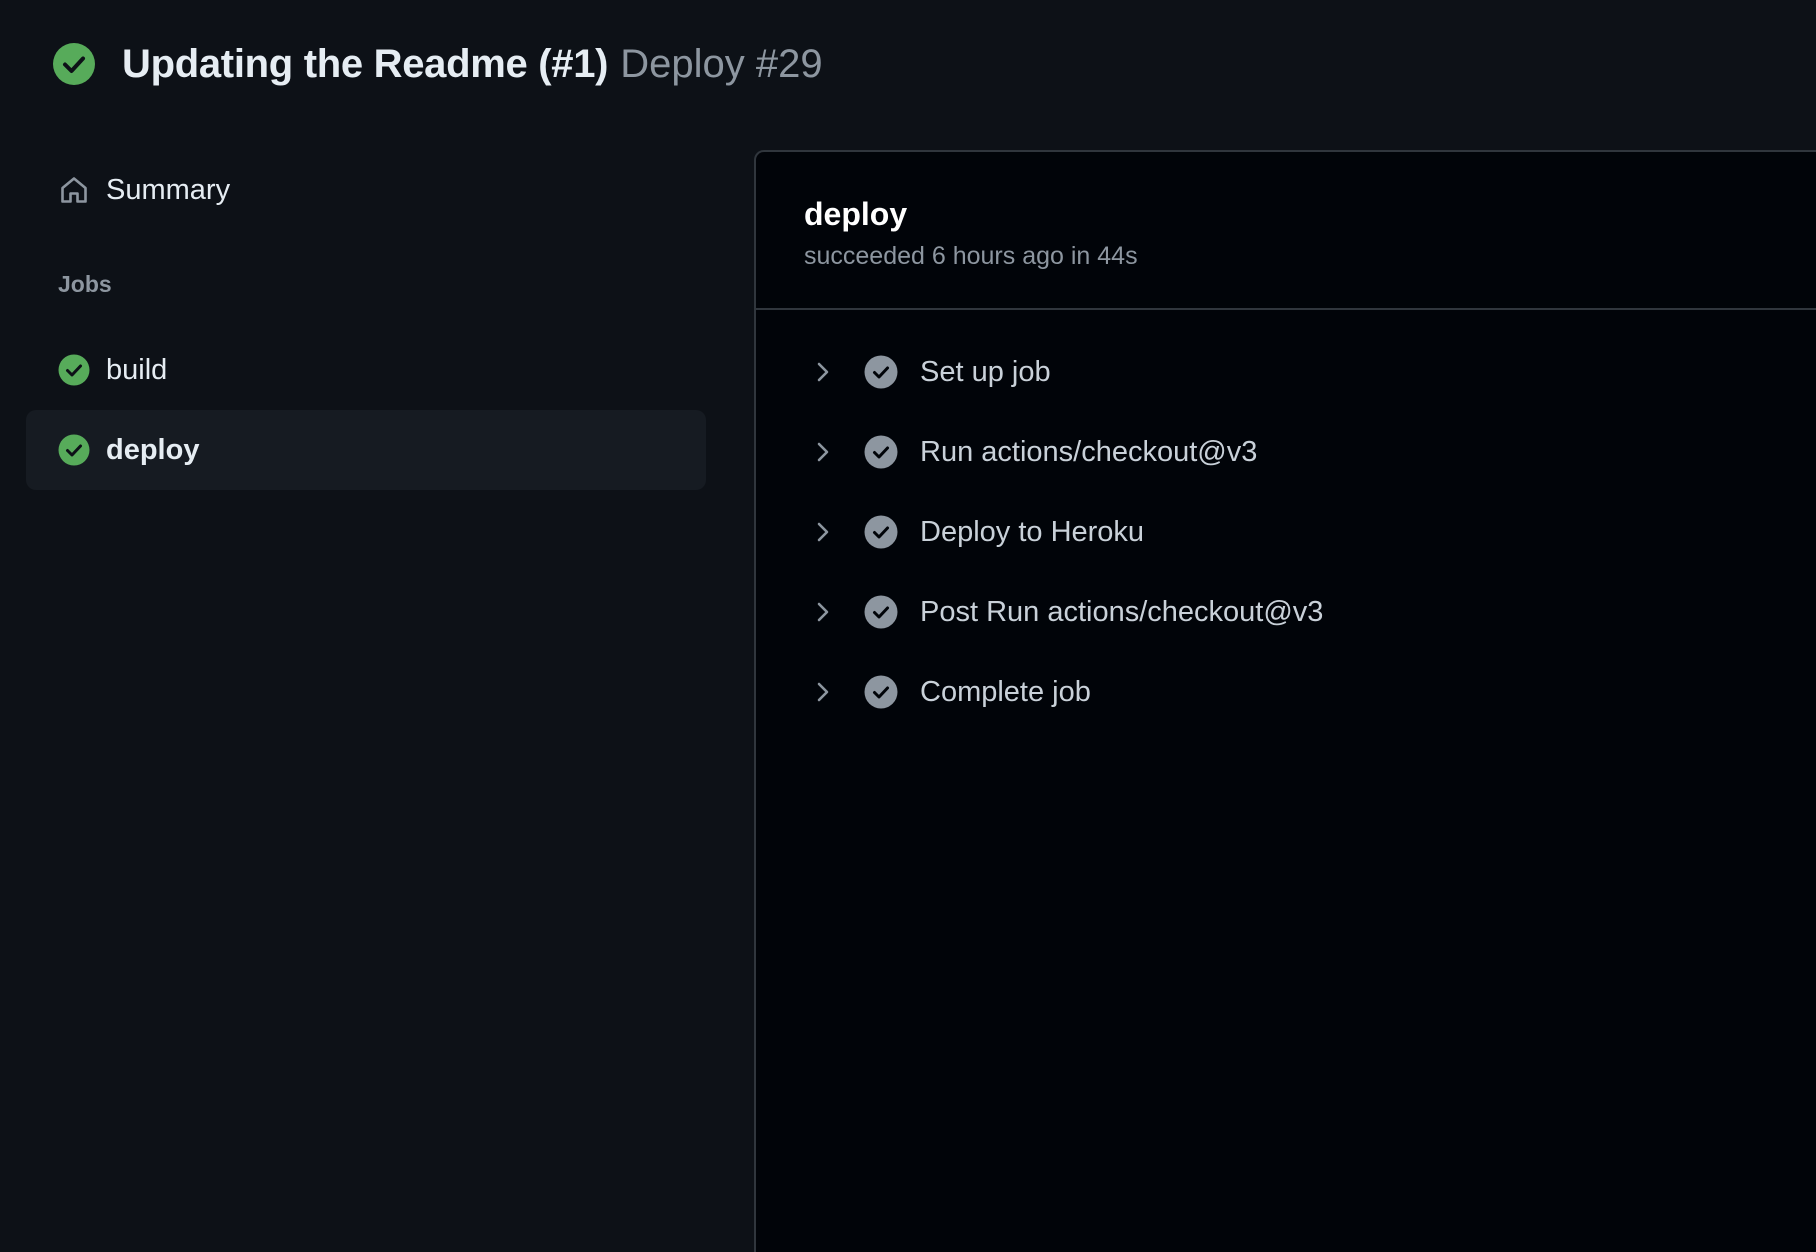 The width and height of the screenshot is (1816, 1252). Describe the element at coordinates (1089, 451) in the screenshot. I see `step-label: Run actions/checkout@v3` at that location.